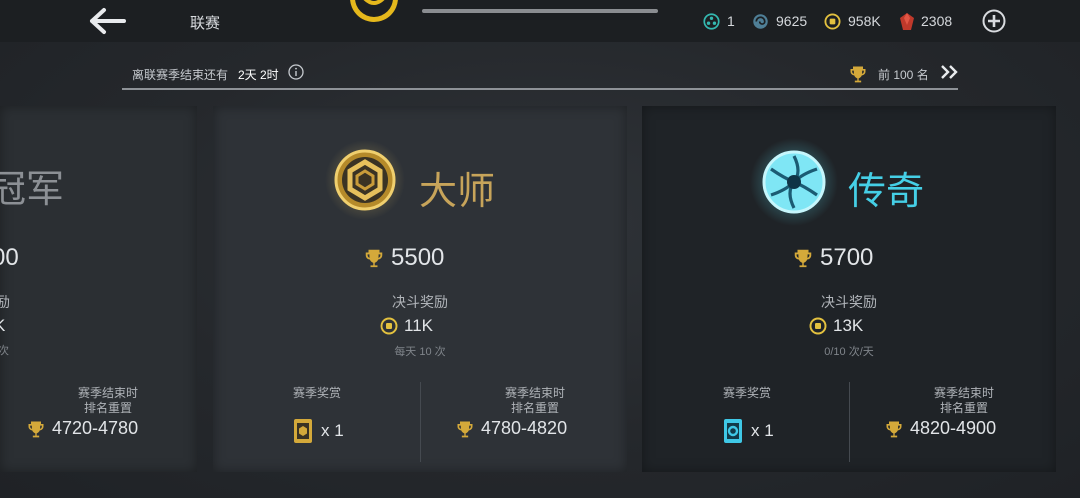 This screenshot has width=1080, height=498. I want to click on reset-range: 4720-4780, so click(82, 428).